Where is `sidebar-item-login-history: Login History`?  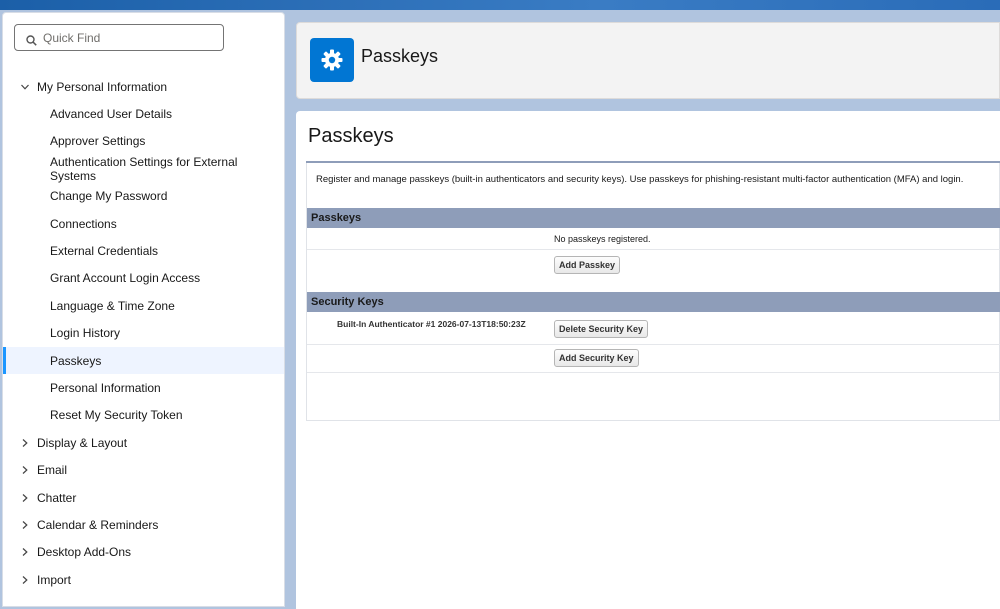 sidebar-item-login-history: Login History is located at coordinates (143, 333).